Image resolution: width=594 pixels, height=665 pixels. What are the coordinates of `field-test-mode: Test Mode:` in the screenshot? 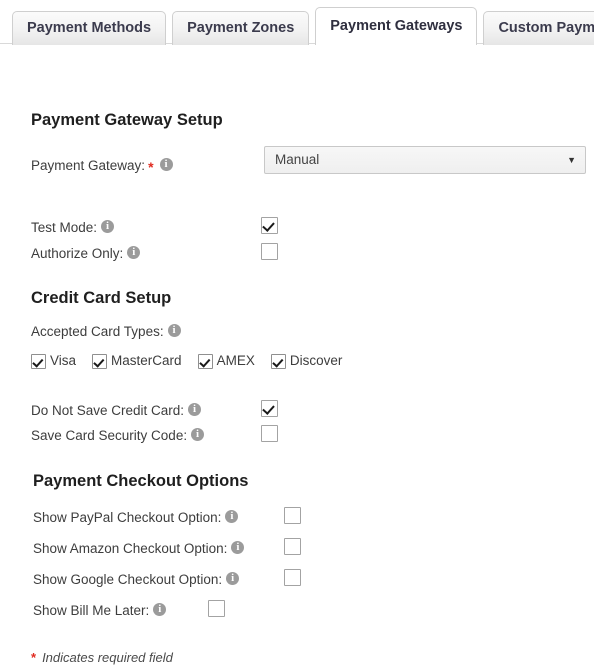 It's located at (73, 227).